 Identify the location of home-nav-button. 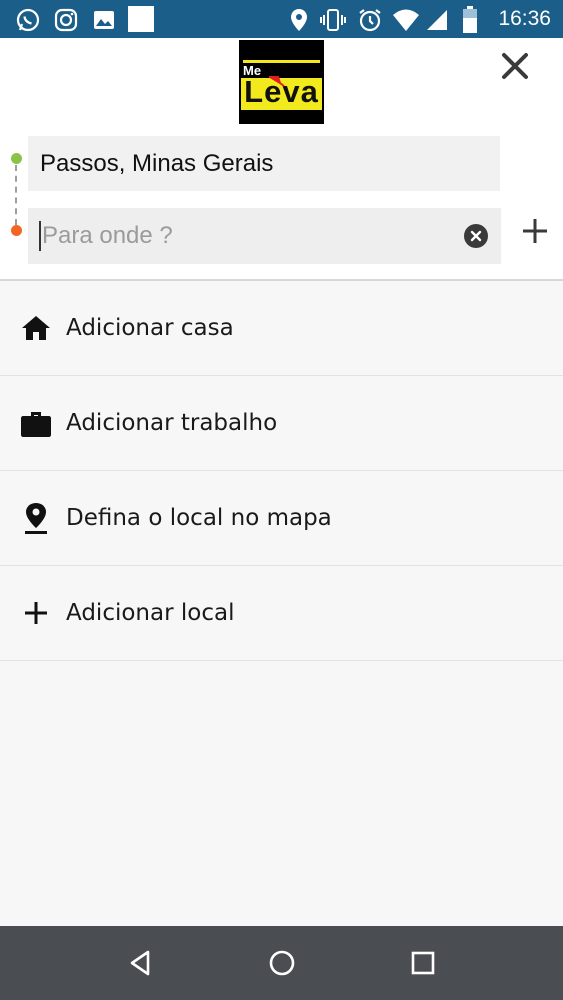
(282, 963).